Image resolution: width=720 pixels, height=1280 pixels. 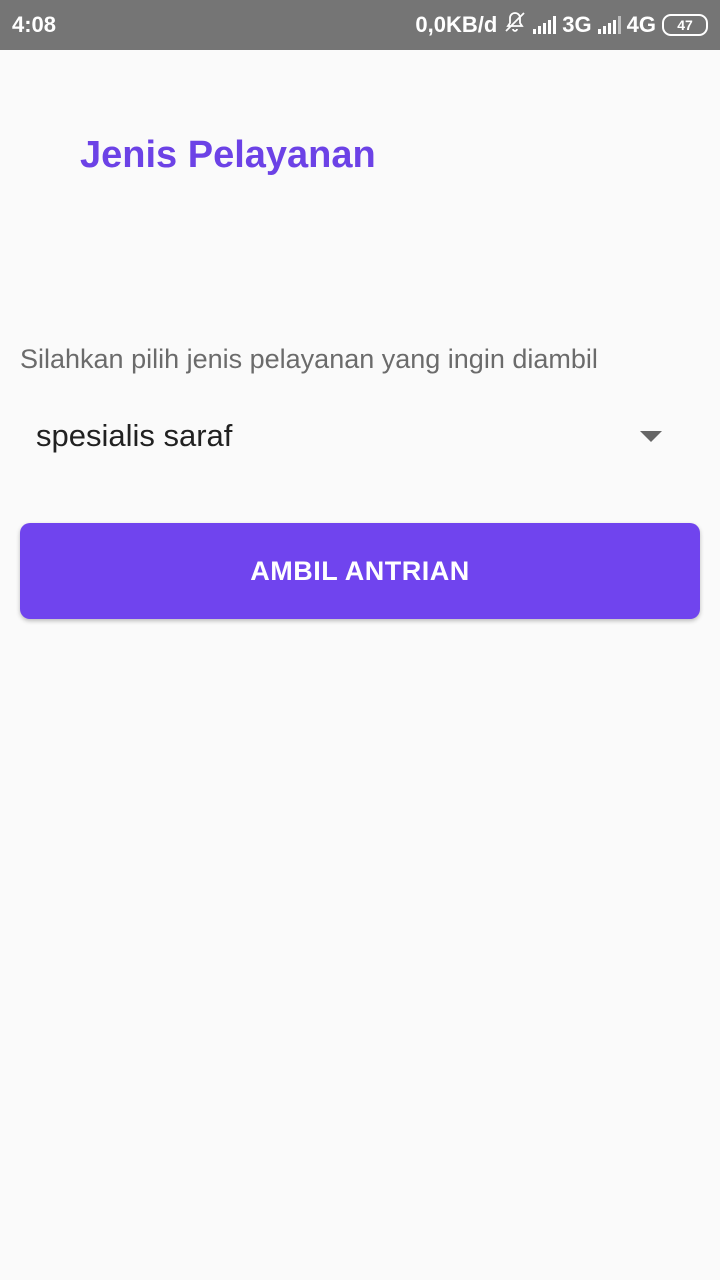 What do you see at coordinates (360, 436) in the screenshot?
I see `service-type-dropdown: spesialis saraf` at bounding box center [360, 436].